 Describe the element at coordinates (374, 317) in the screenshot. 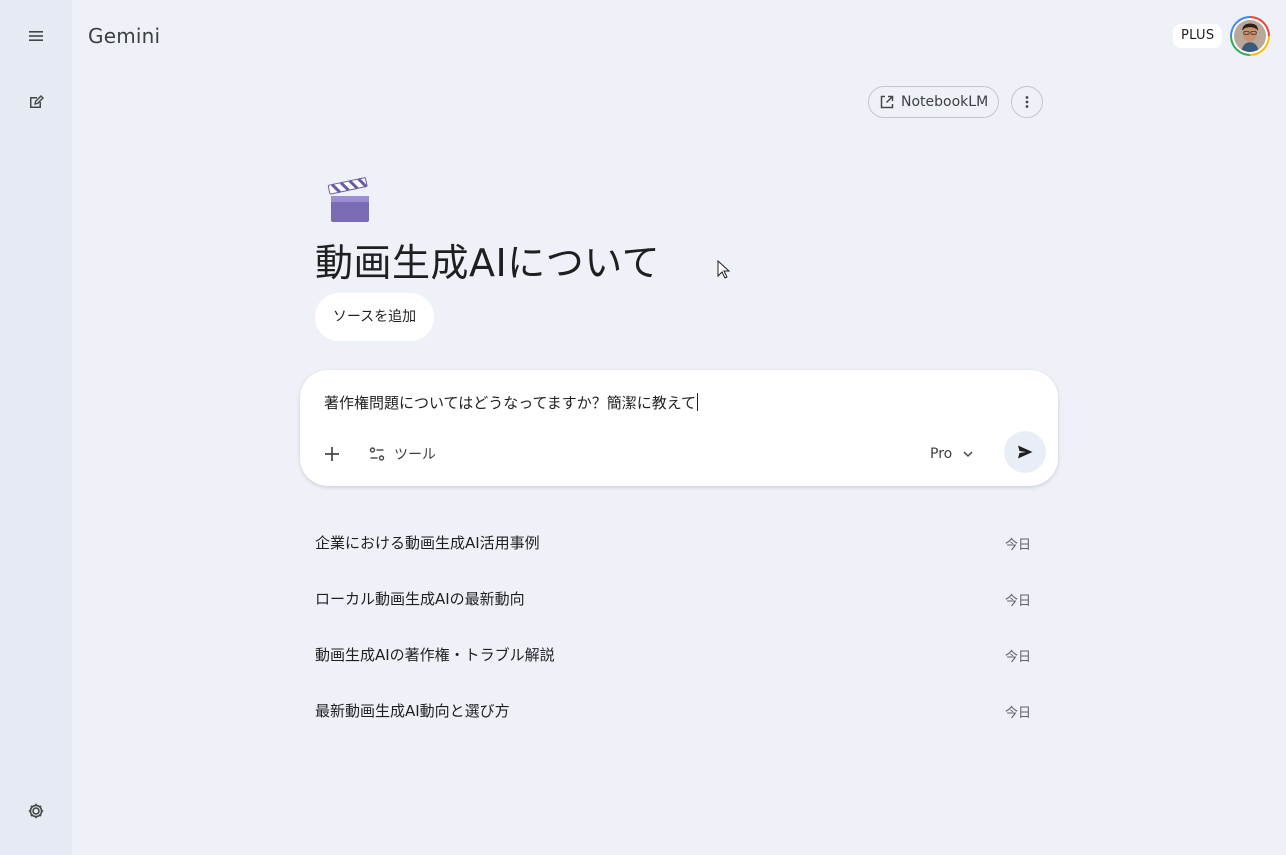

I see `add-source-button: ソースを追加` at that location.